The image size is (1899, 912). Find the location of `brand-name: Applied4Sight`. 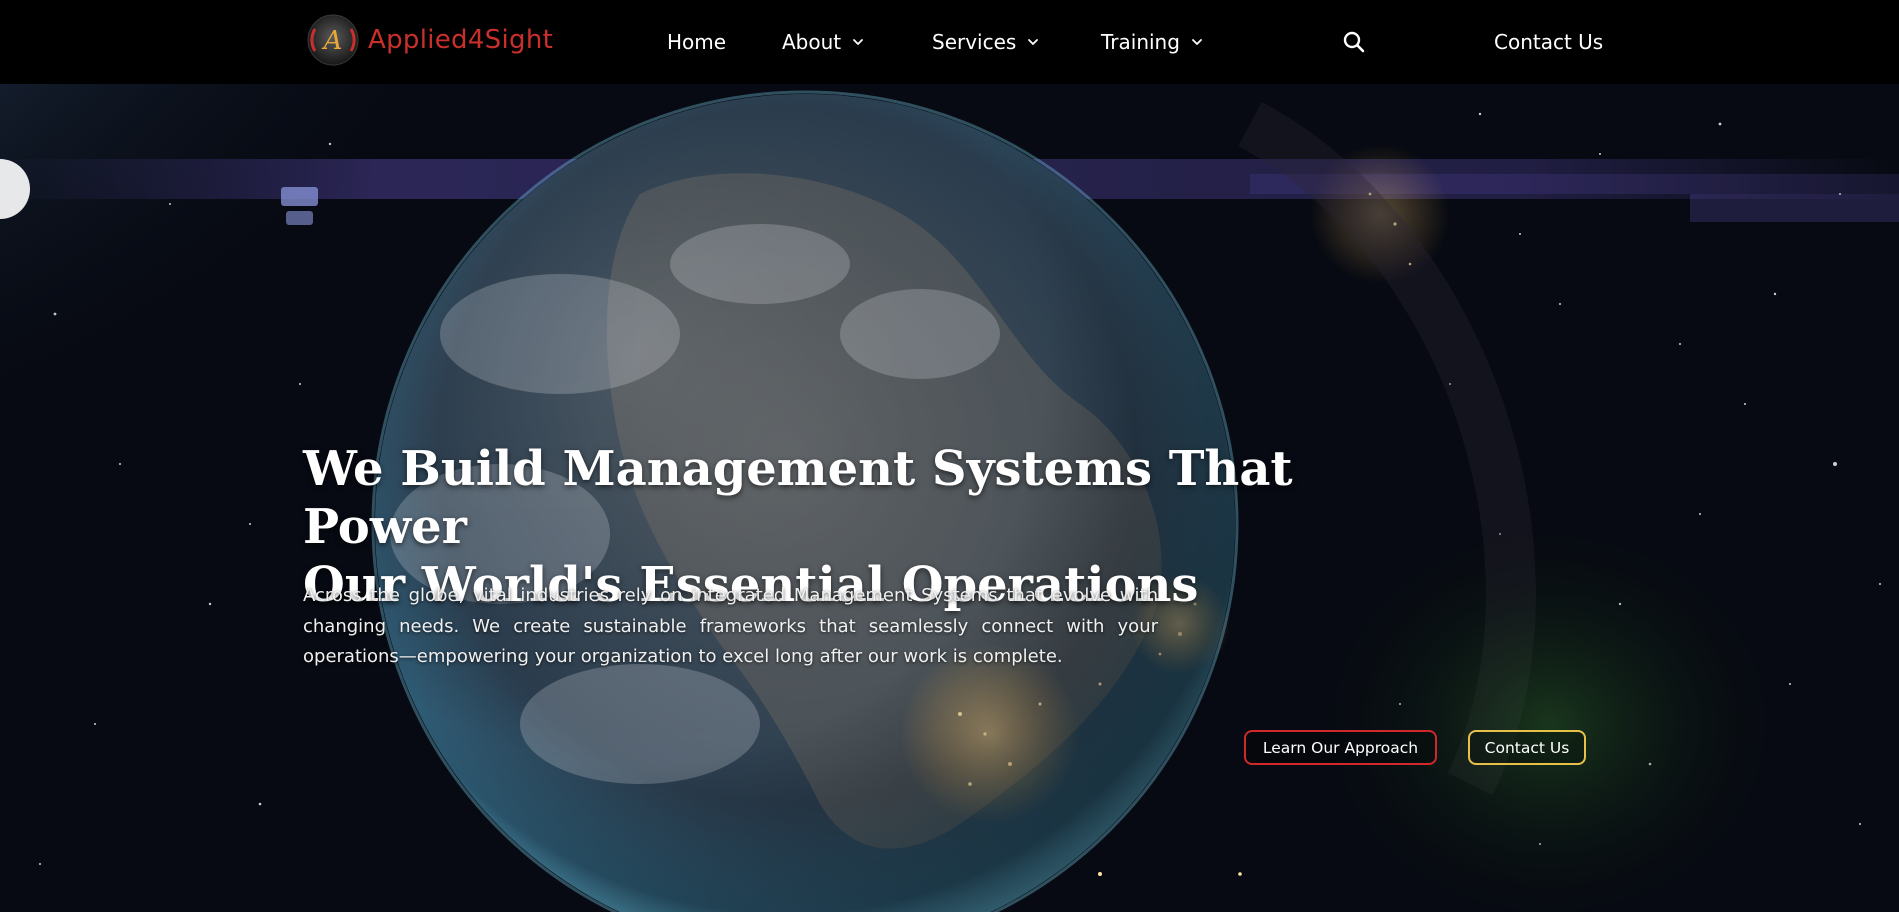

brand-name: Applied4Sight is located at coordinates (461, 40).